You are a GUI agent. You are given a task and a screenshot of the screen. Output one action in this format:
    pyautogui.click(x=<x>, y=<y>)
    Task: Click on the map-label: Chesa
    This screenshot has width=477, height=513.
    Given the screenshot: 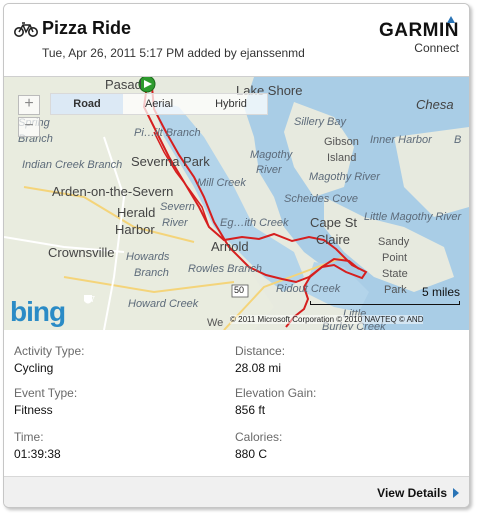 What is the action you would take?
    pyautogui.click(x=435, y=104)
    